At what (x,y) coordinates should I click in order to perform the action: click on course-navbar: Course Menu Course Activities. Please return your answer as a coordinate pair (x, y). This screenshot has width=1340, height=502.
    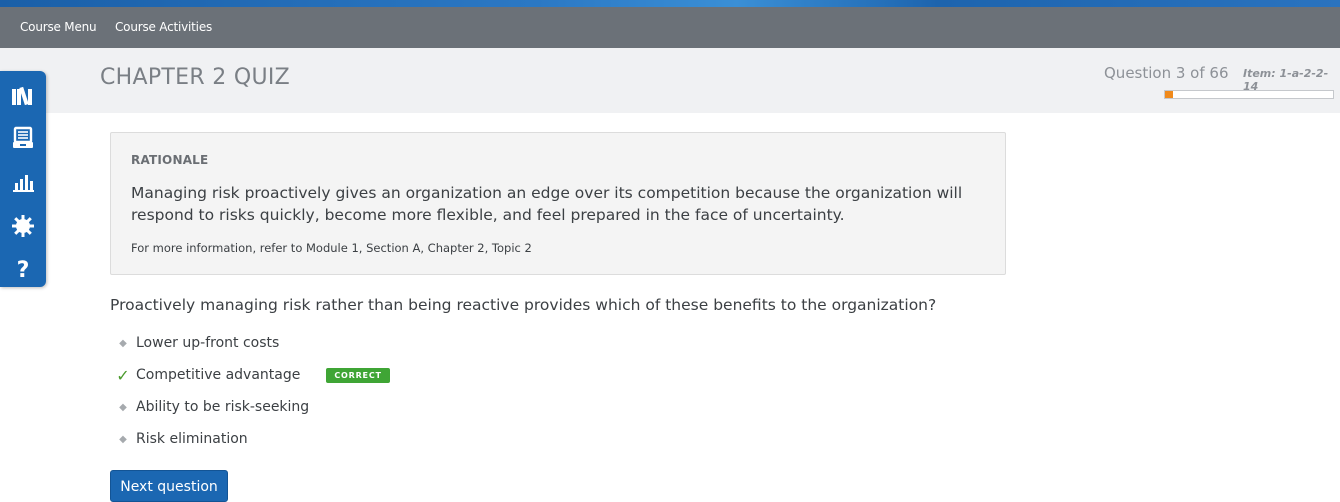
    Looking at the image, I should click on (670, 27).